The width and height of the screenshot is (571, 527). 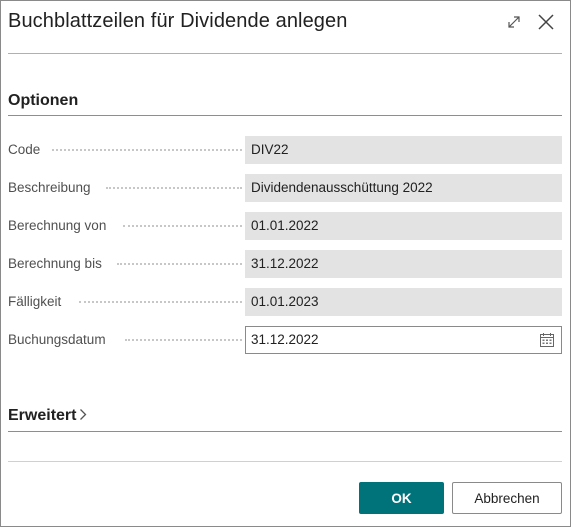 What do you see at coordinates (24, 149) in the screenshot?
I see `field-label: Code` at bounding box center [24, 149].